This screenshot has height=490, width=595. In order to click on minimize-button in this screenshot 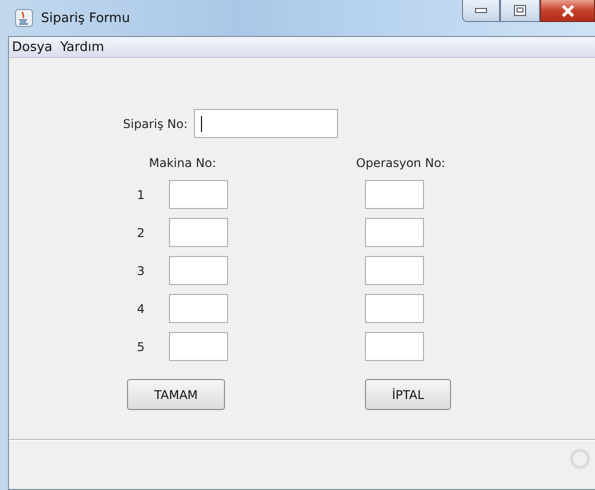, I will do `click(481, 11)`.